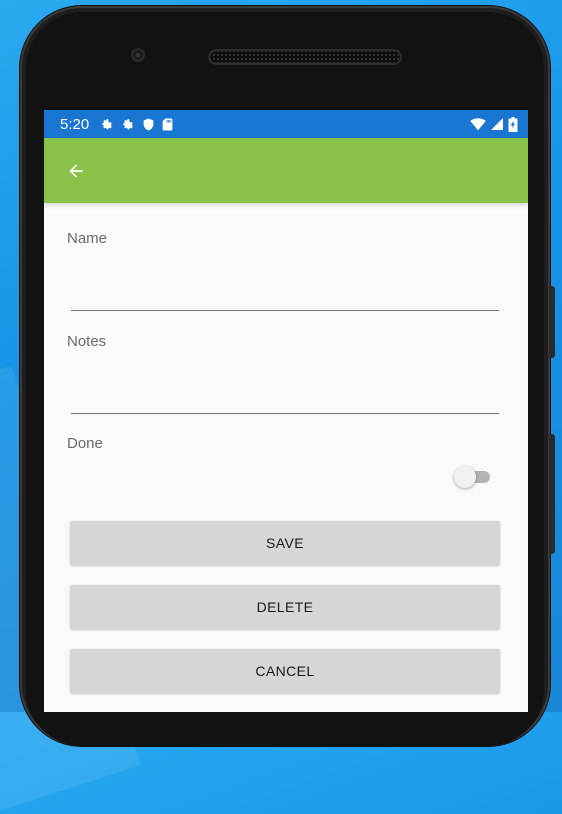 The image size is (562, 814). Describe the element at coordinates (552, 322) in the screenshot. I see `volume-button` at that location.